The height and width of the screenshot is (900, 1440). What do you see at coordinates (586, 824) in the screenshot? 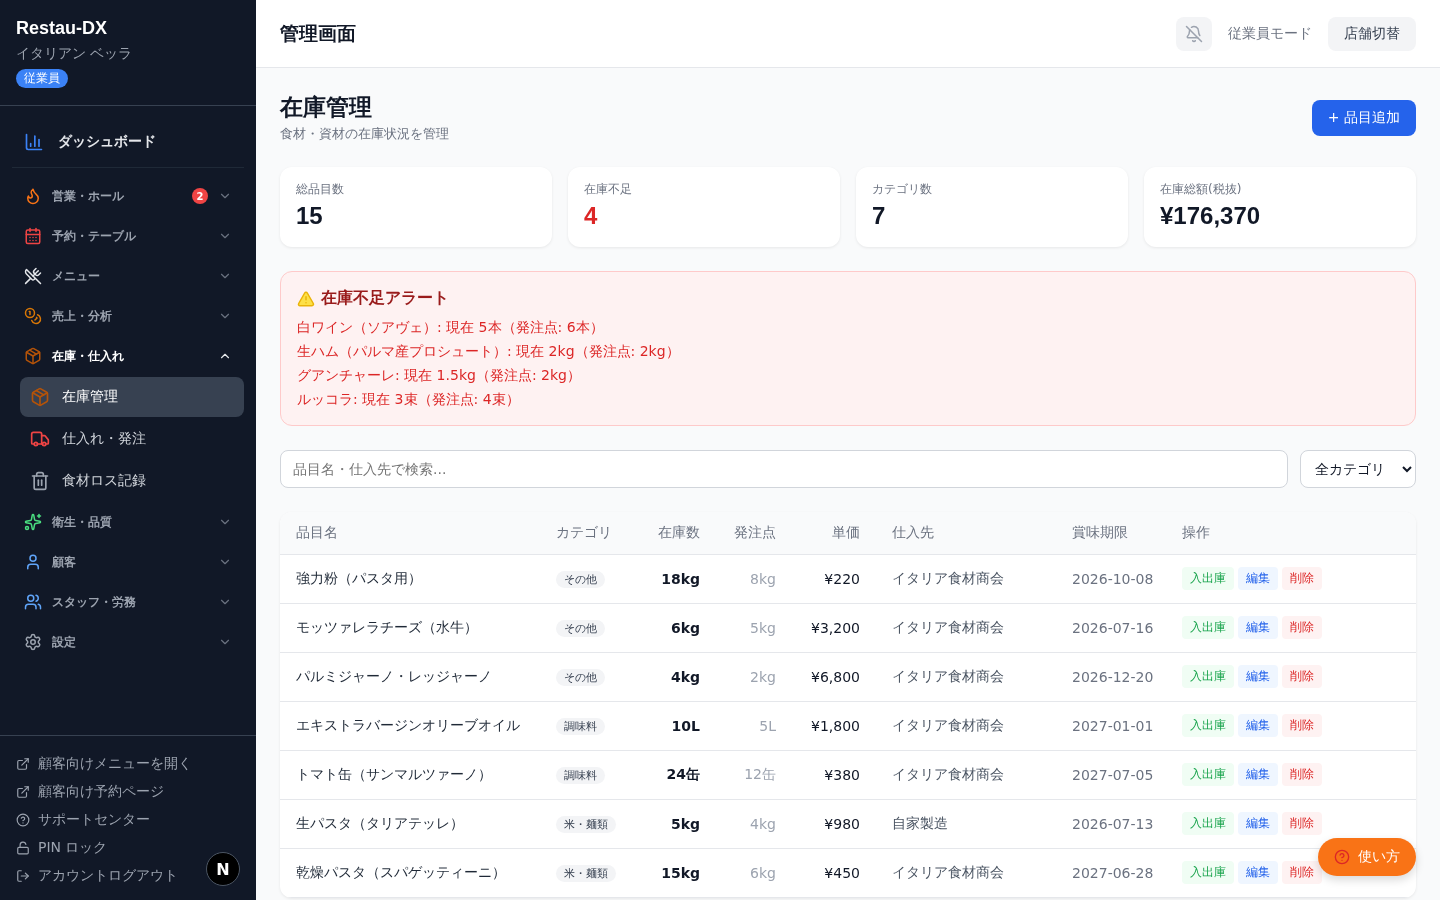
I see `category-tag: 米・麺類` at bounding box center [586, 824].